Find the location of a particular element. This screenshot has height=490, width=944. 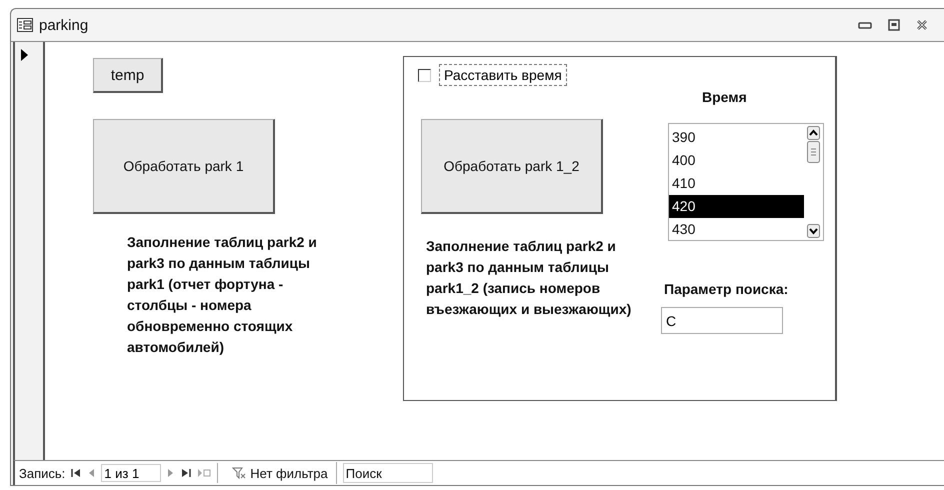

search-label: Параметр поиска: is located at coordinates (726, 289).